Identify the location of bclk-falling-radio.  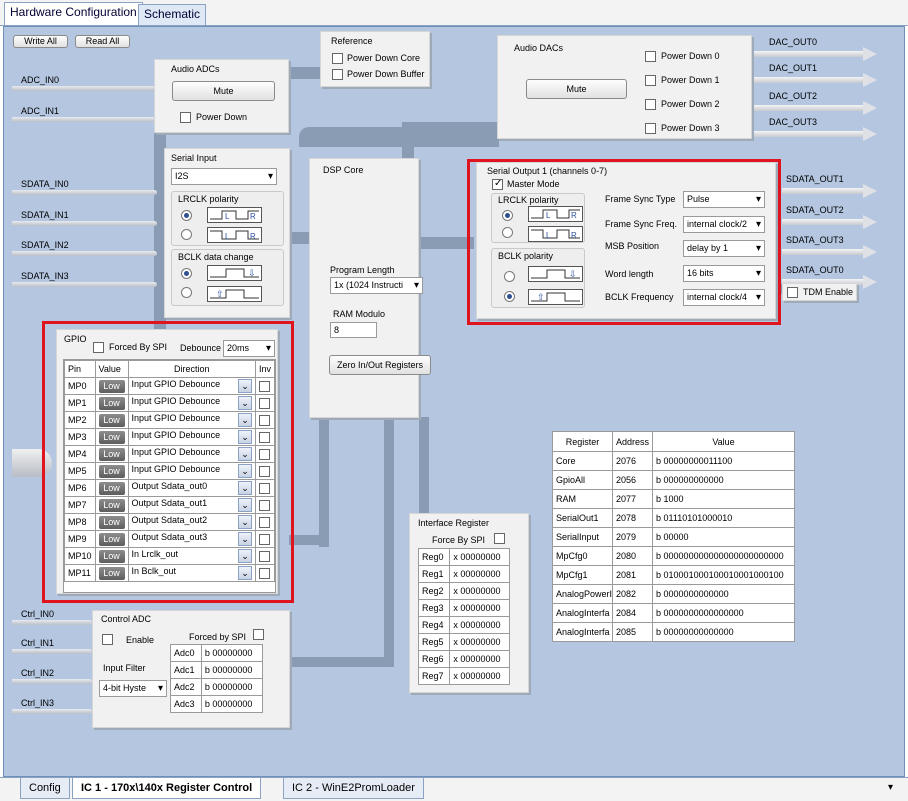
(186, 292).